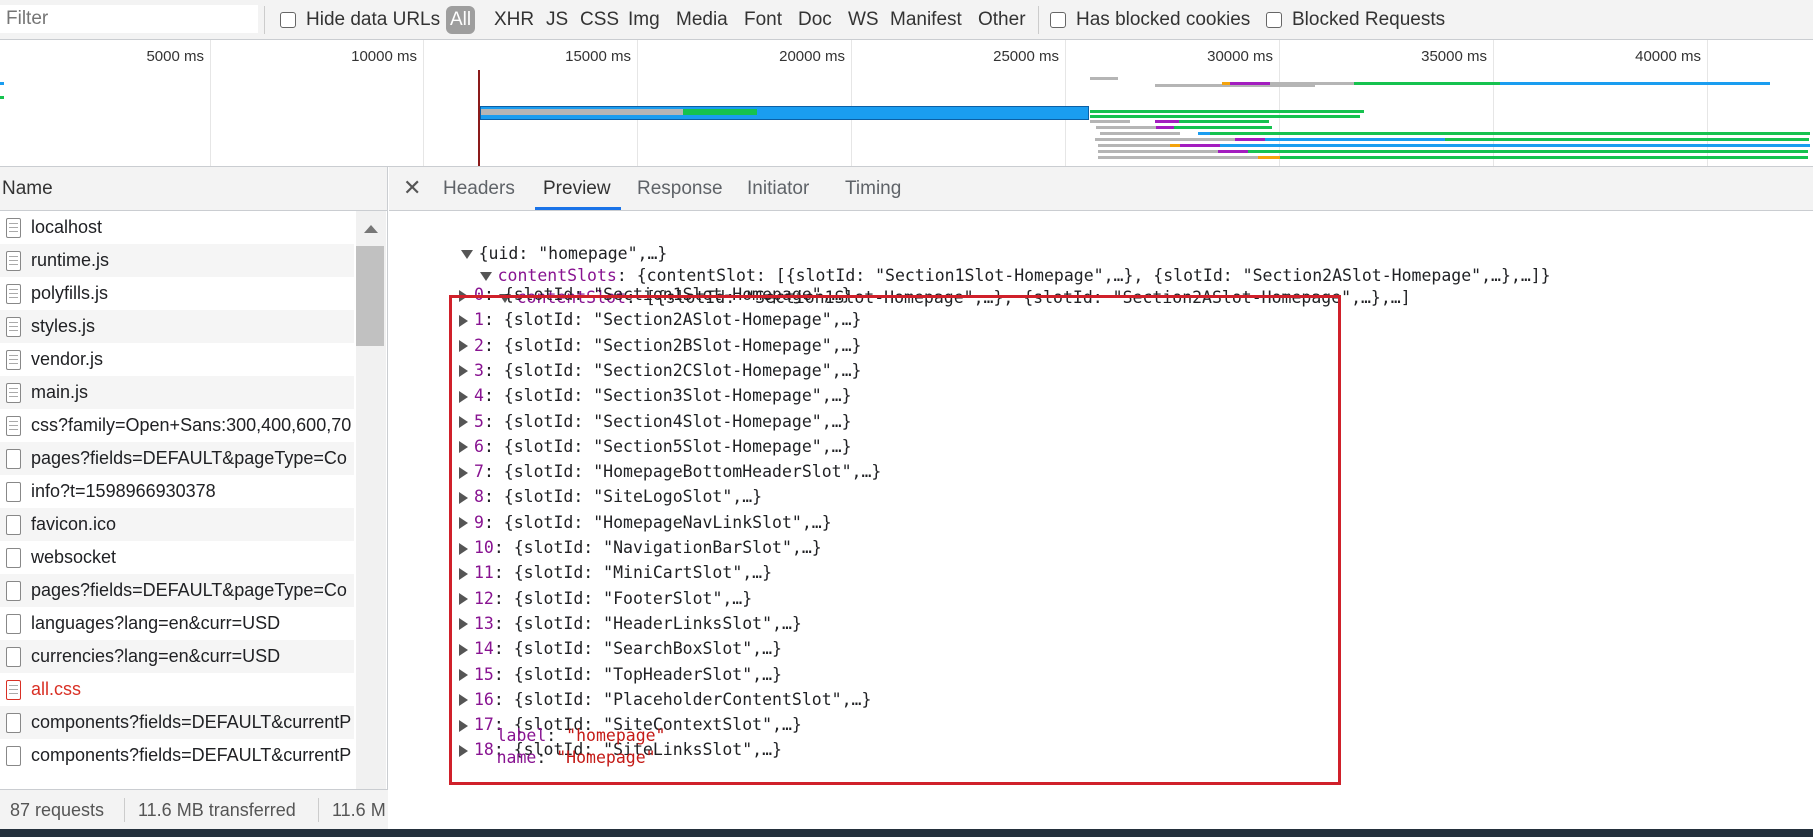 The height and width of the screenshot is (837, 1813). I want to click on slot-index: 8, so click(479, 497).